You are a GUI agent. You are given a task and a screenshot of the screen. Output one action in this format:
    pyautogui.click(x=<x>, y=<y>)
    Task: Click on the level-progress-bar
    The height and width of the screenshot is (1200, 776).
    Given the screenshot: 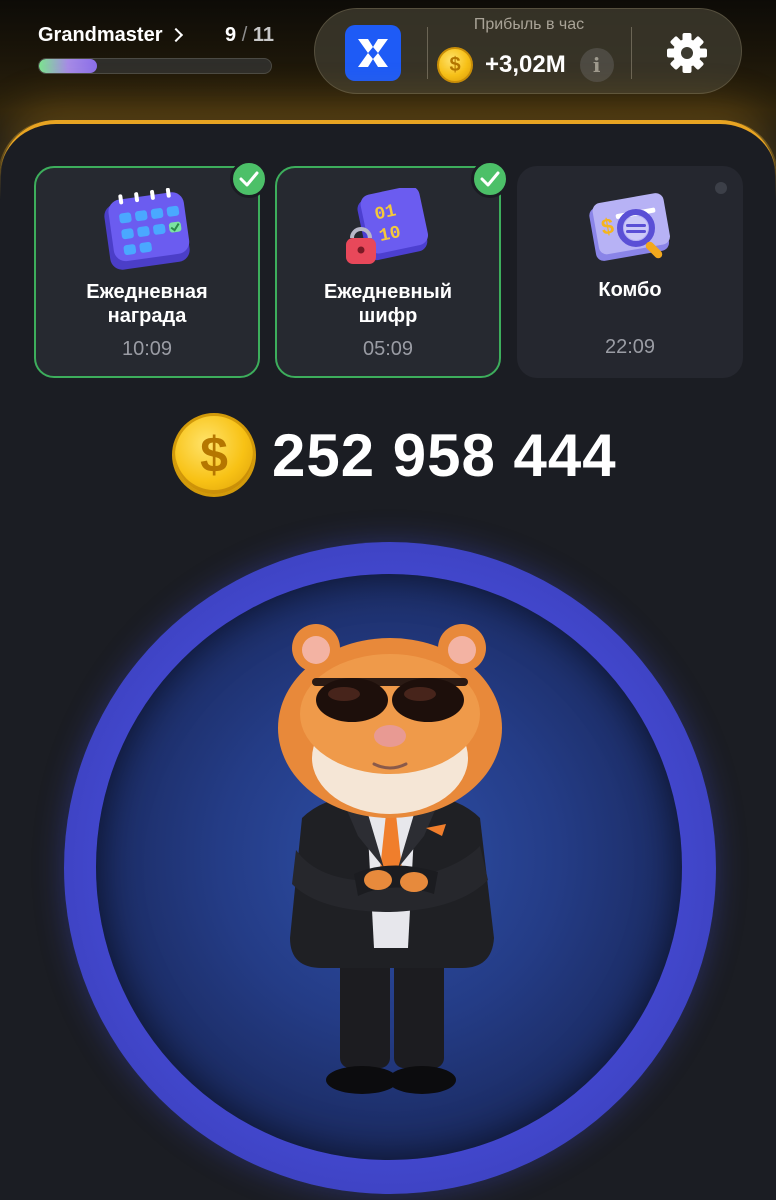 What is the action you would take?
    pyautogui.click(x=155, y=66)
    